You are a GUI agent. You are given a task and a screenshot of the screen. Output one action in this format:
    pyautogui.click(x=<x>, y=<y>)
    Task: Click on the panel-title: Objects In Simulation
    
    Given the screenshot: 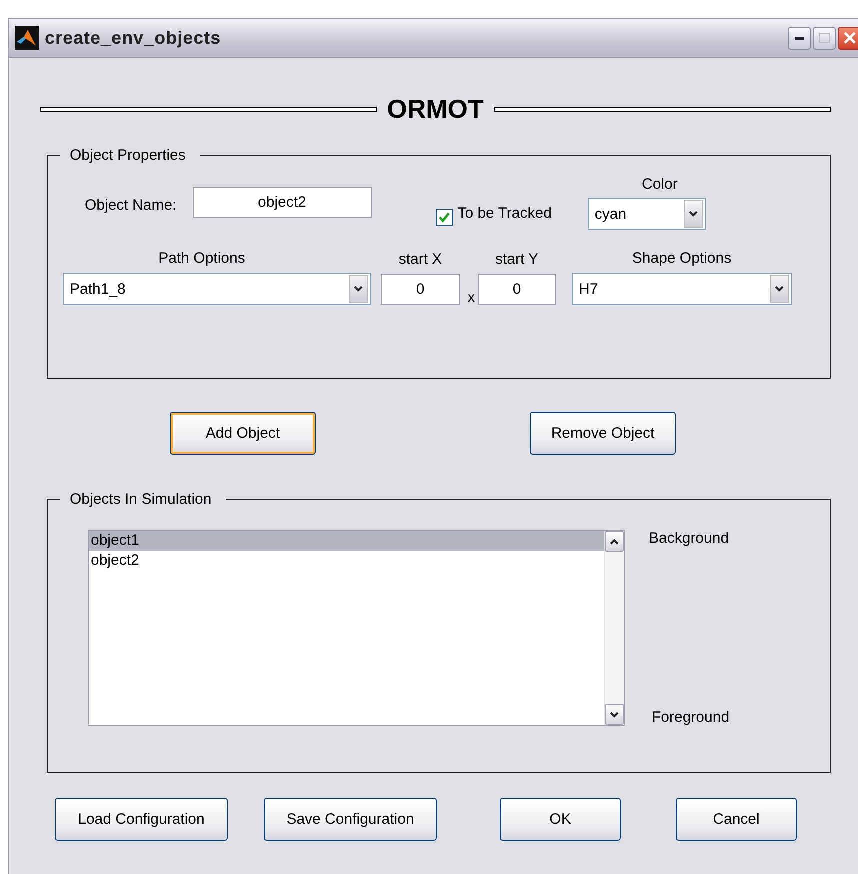 What is the action you would take?
    pyautogui.click(x=141, y=499)
    